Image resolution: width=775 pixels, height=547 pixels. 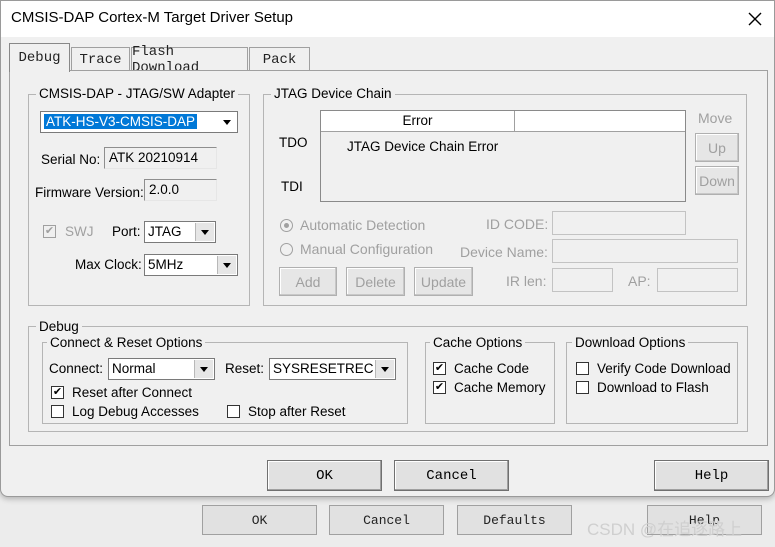 I want to click on cache-memory-label: Cache Memory, so click(x=500, y=387).